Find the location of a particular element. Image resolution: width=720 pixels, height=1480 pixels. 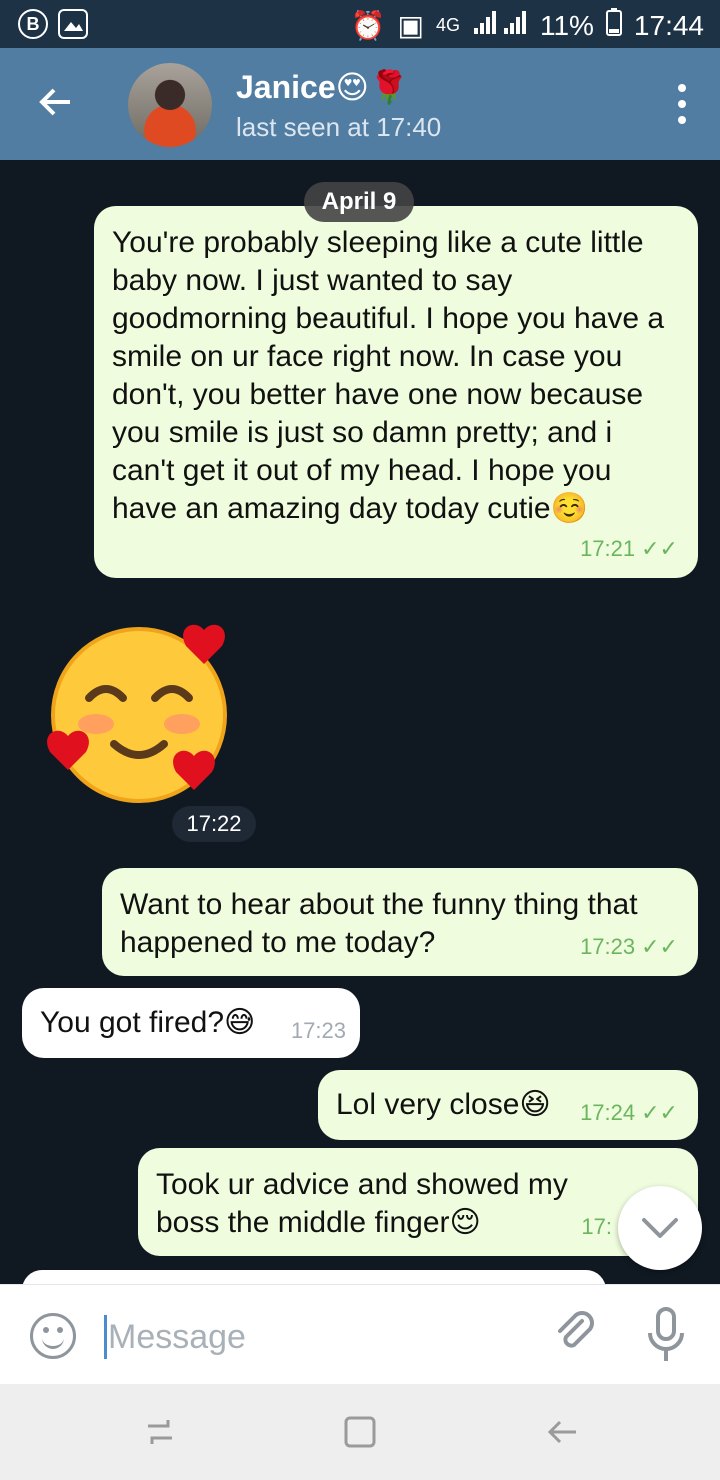

message-composer is located at coordinates (360, 1334).